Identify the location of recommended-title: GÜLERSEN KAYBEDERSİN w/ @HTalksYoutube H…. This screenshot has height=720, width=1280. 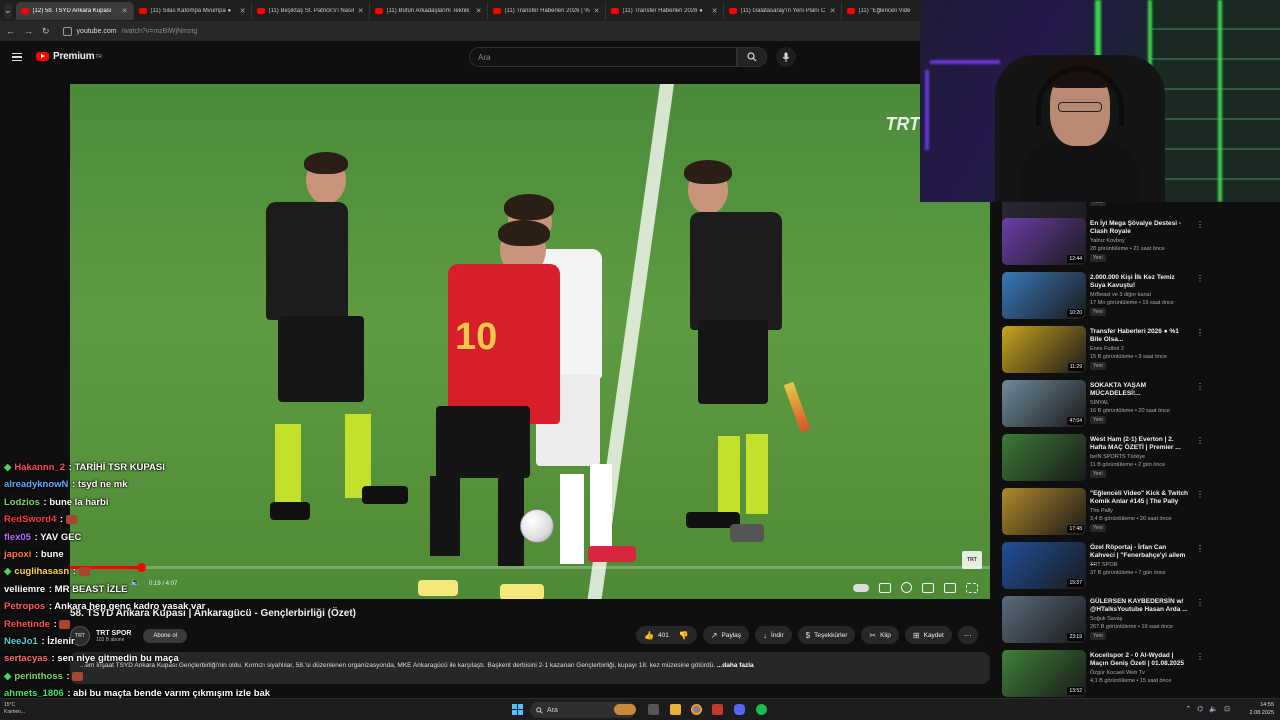
(1140, 606).